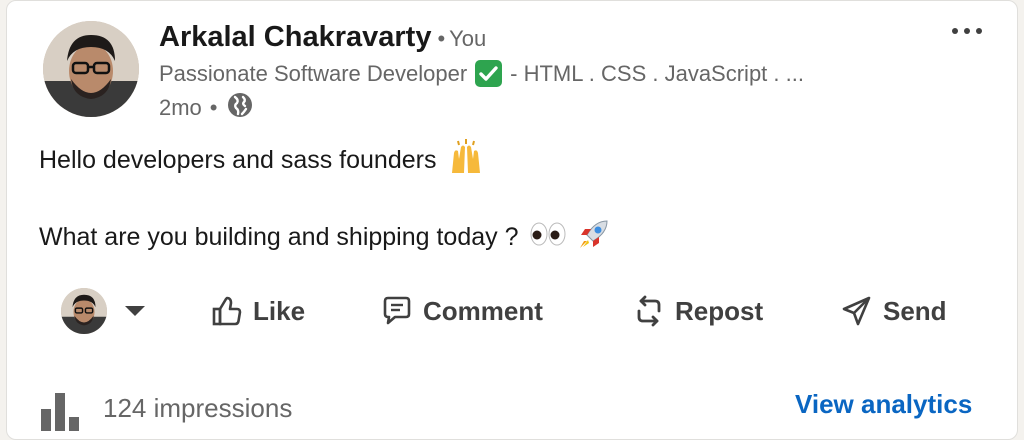  I want to click on like-icon, so click(227, 311).